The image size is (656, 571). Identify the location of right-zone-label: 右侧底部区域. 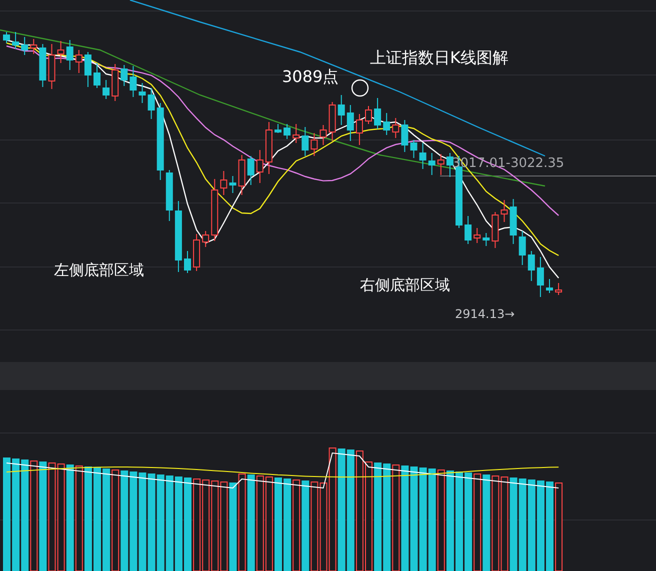
(405, 285).